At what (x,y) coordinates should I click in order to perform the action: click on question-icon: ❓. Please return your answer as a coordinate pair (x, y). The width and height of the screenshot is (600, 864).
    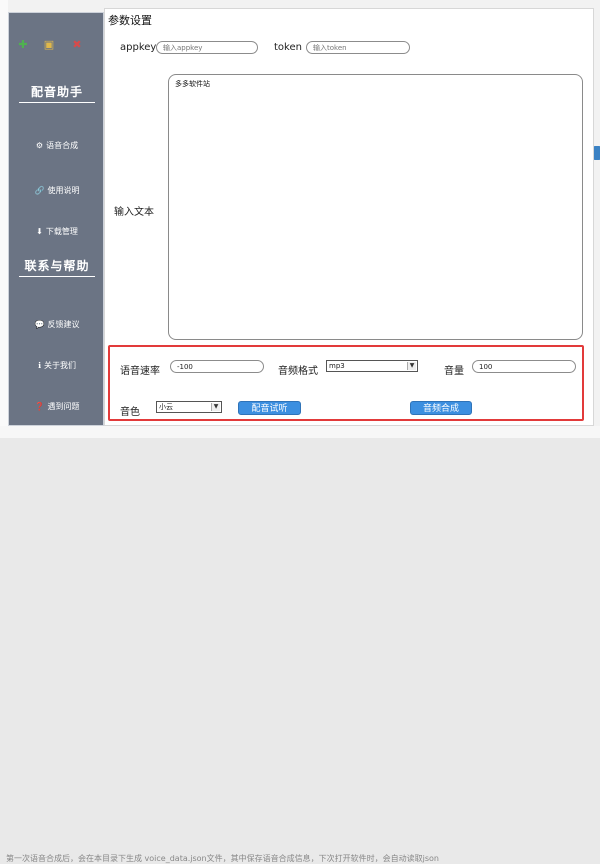
    Looking at the image, I should click on (39, 406).